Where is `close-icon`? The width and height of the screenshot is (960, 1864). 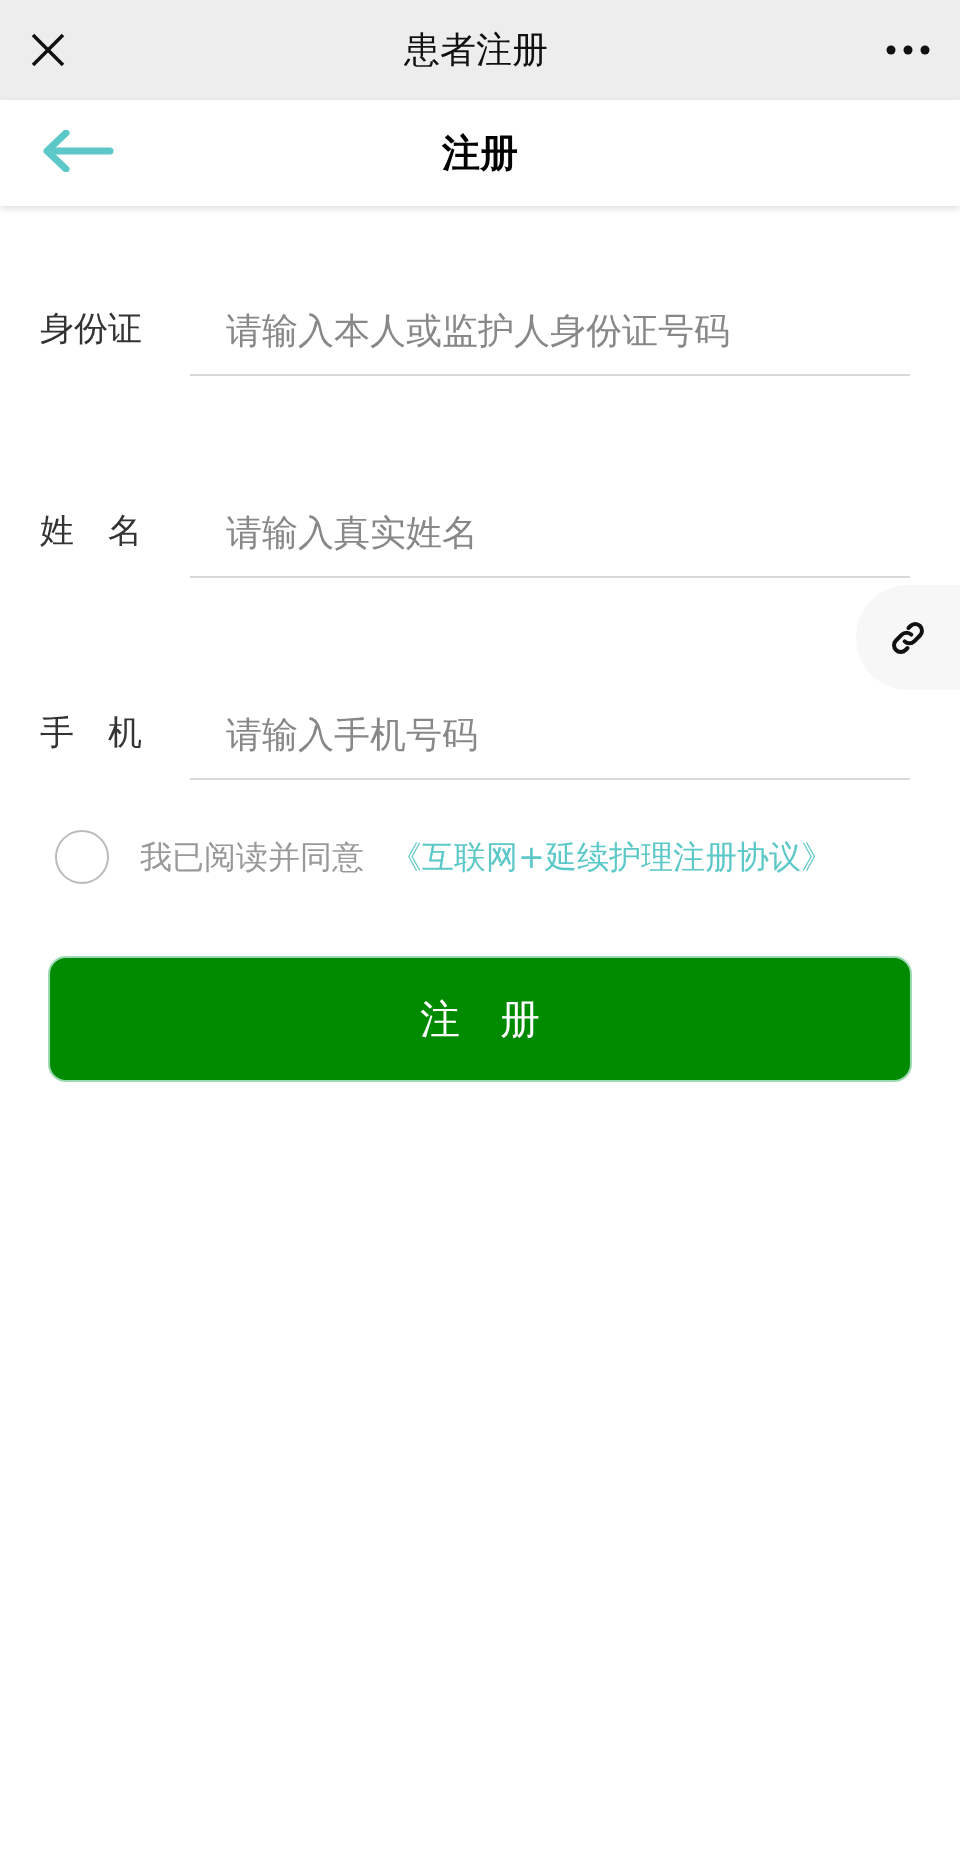
close-icon is located at coordinates (48, 50).